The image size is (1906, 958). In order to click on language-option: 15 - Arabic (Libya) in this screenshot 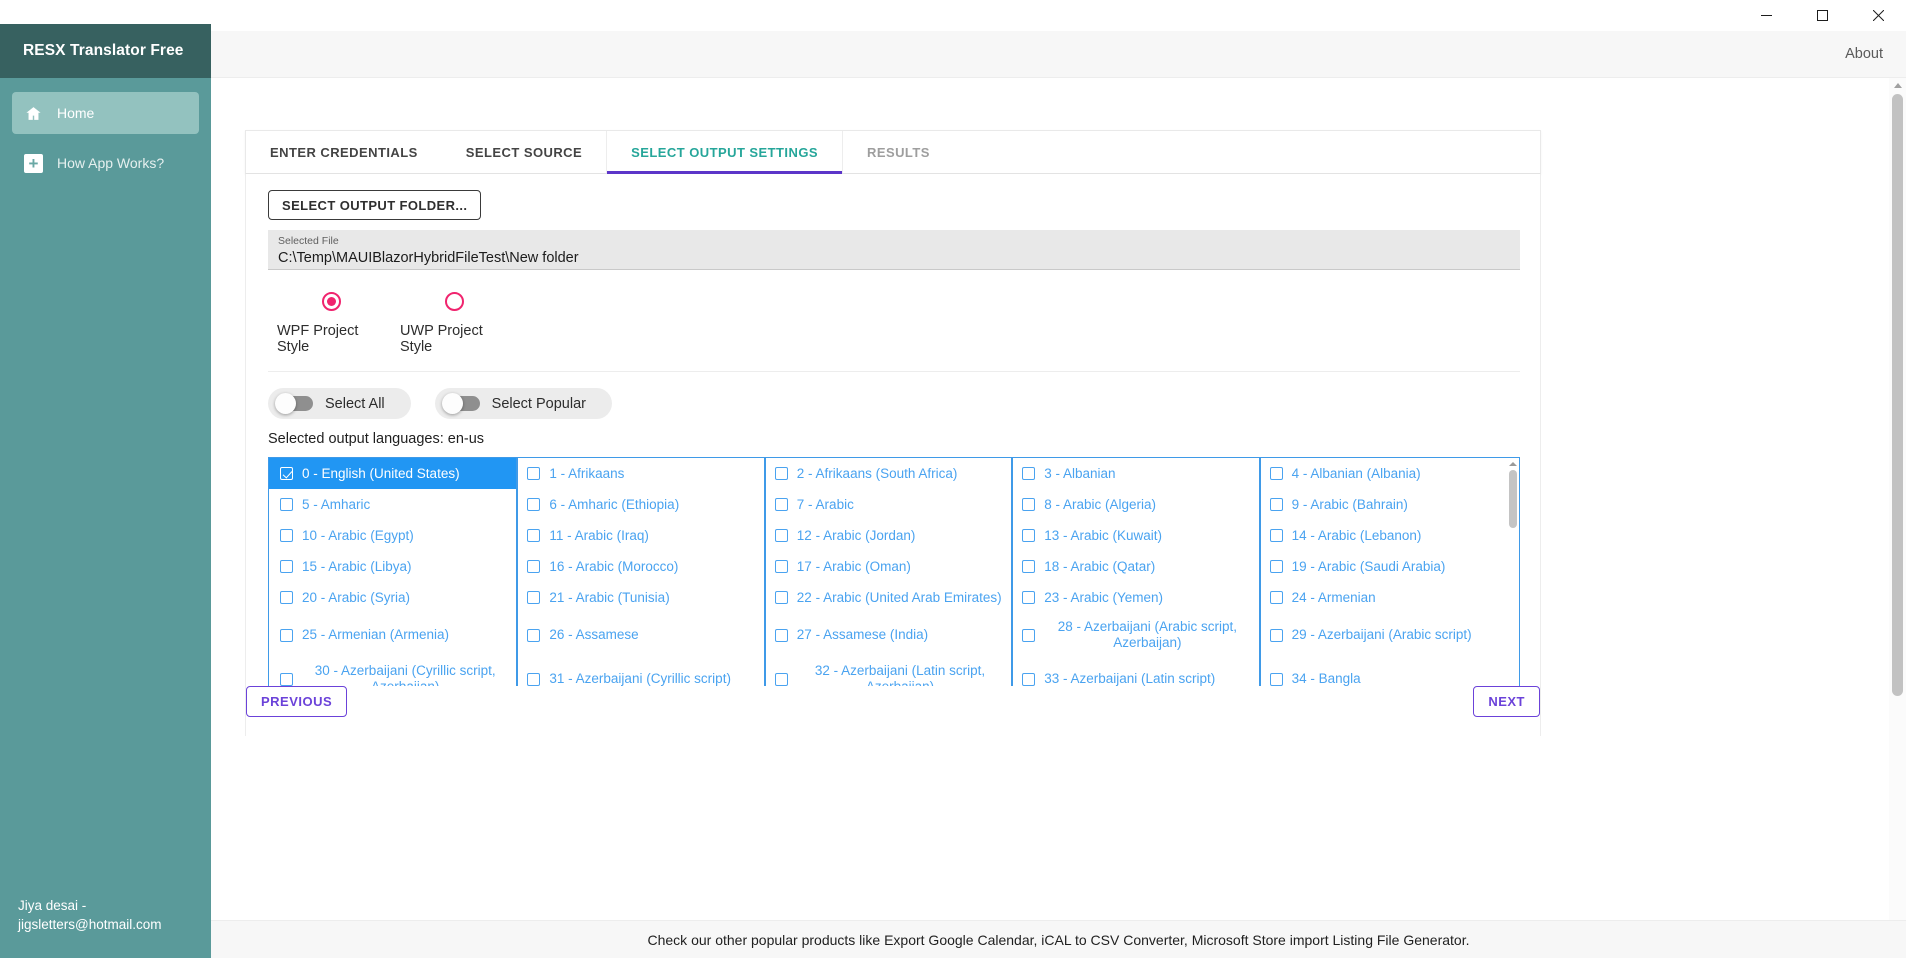, I will do `click(392, 566)`.